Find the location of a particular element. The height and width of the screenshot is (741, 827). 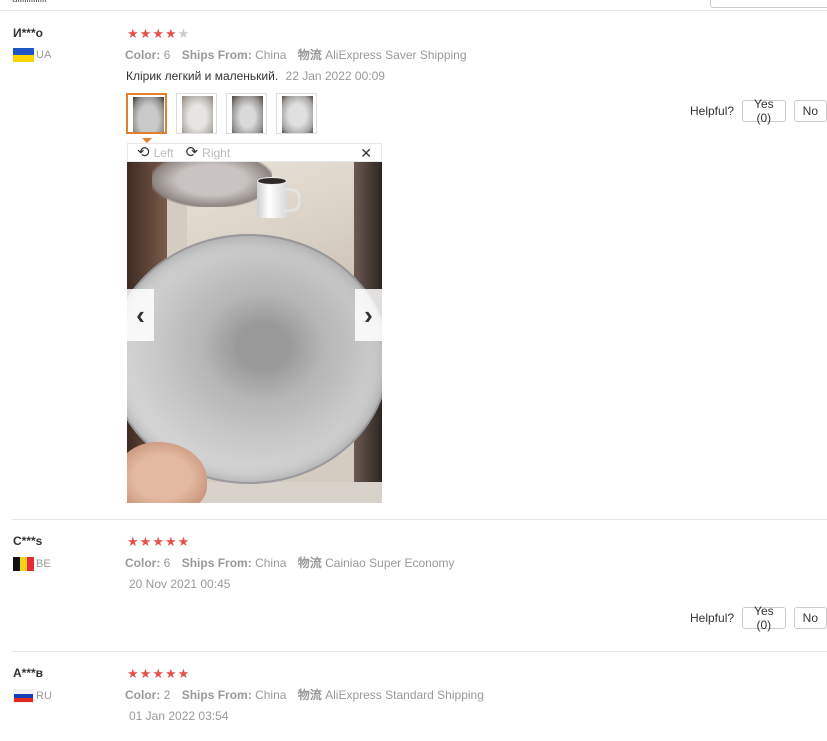

rotate-left-icon: ⟲ is located at coordinates (143, 152).